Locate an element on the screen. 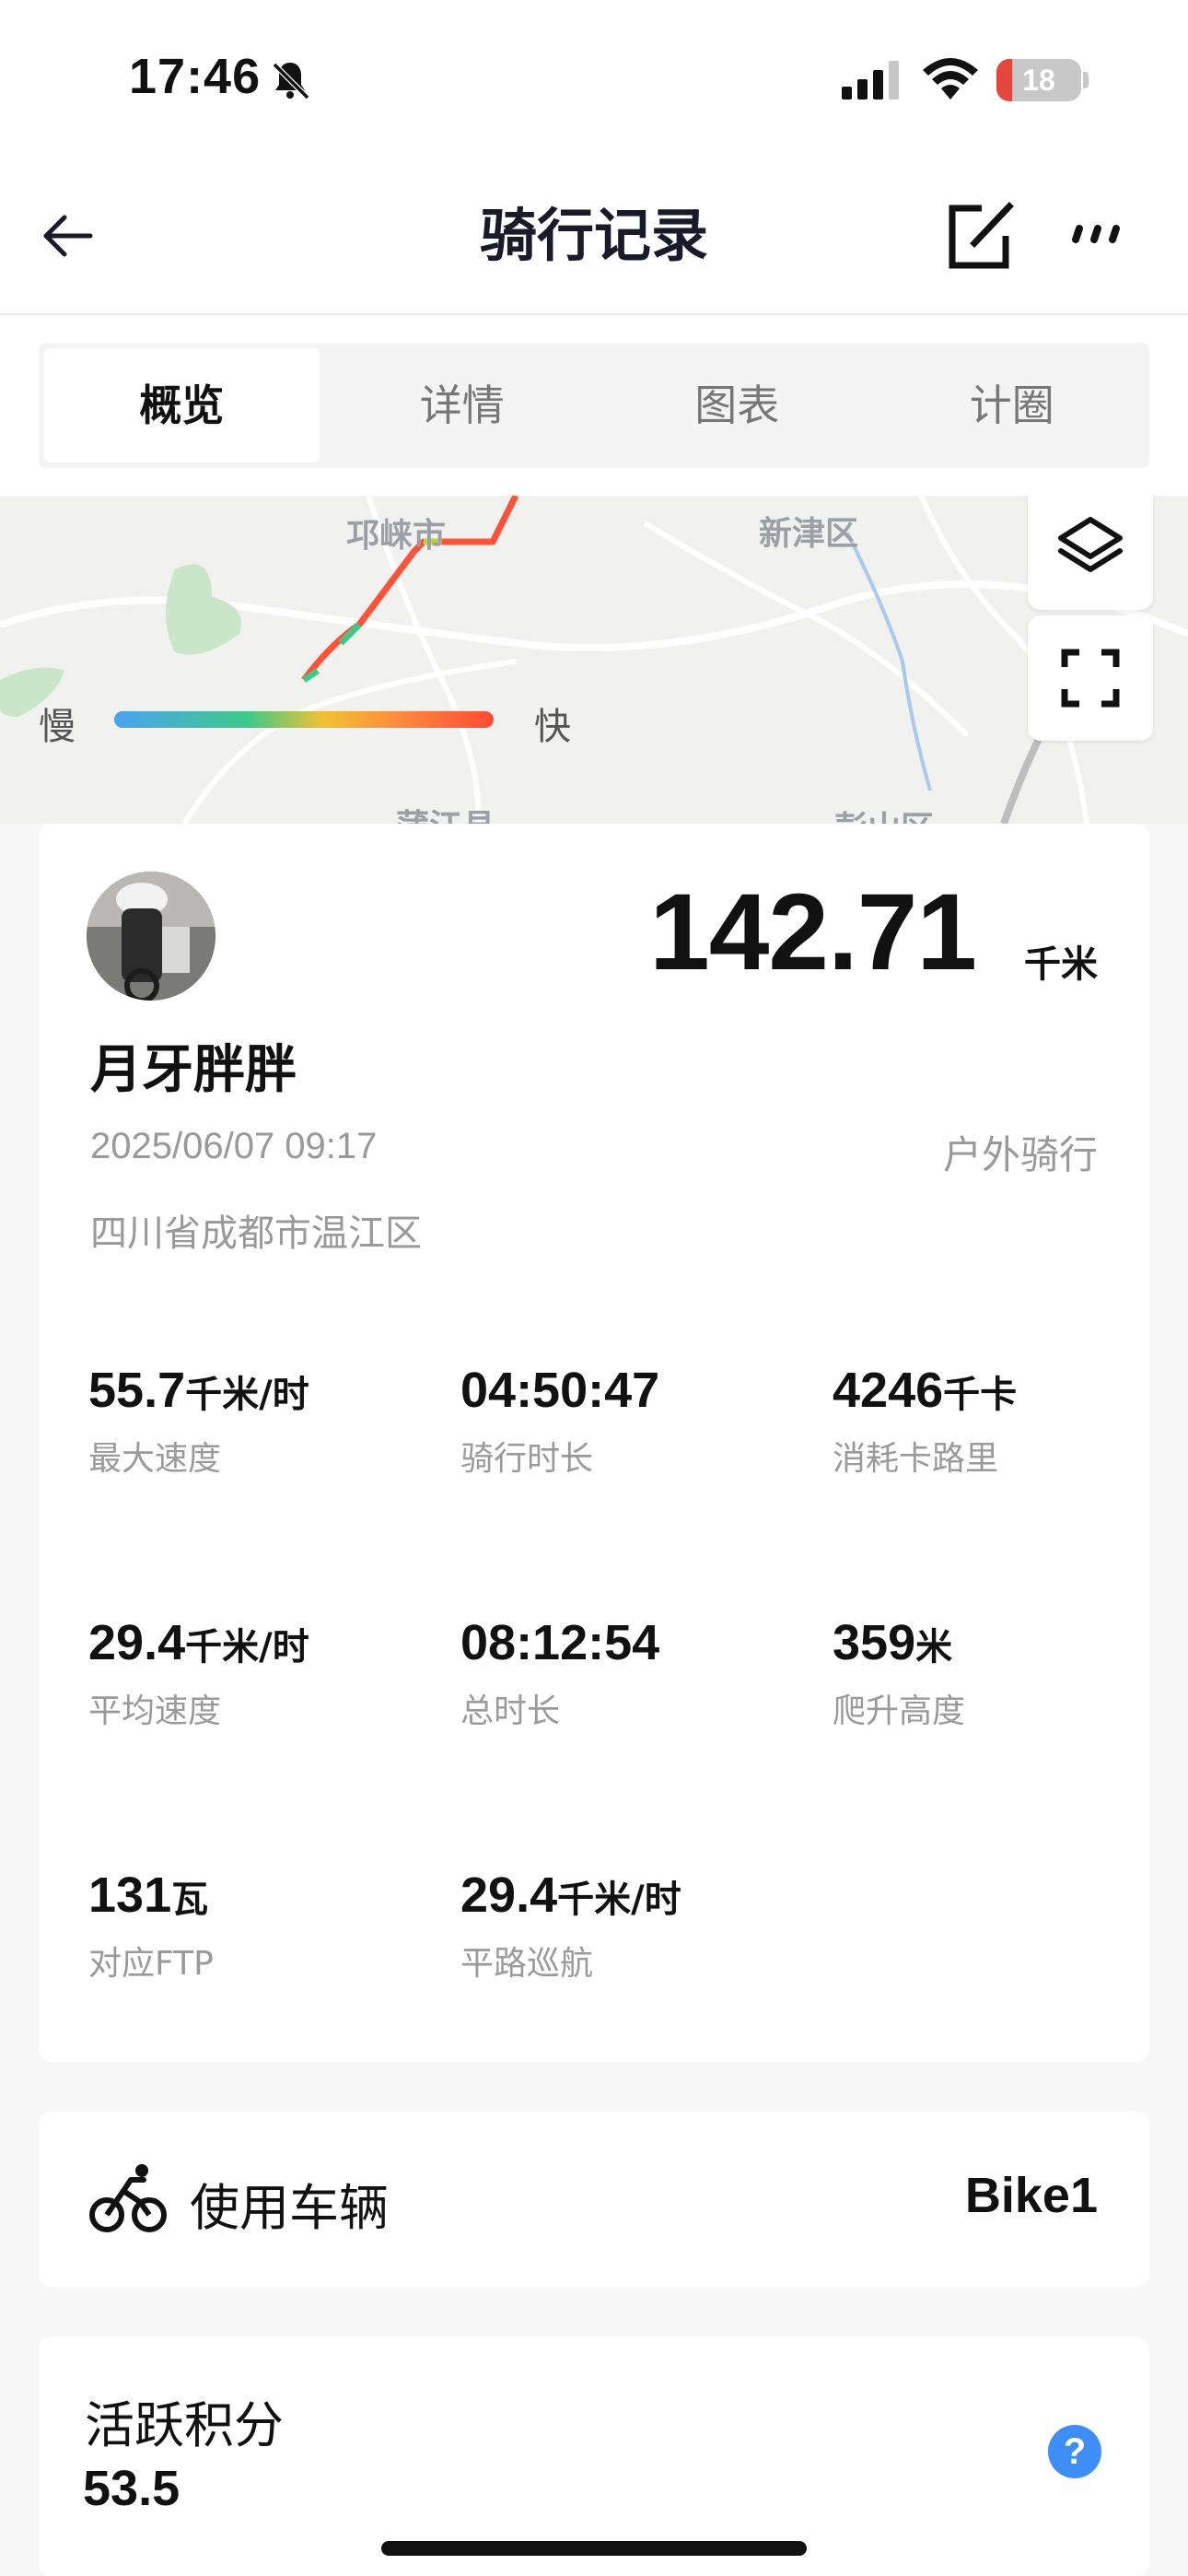 The image size is (1188, 2576). stat-label: 消耗卡路里 is located at coordinates (916, 1459).